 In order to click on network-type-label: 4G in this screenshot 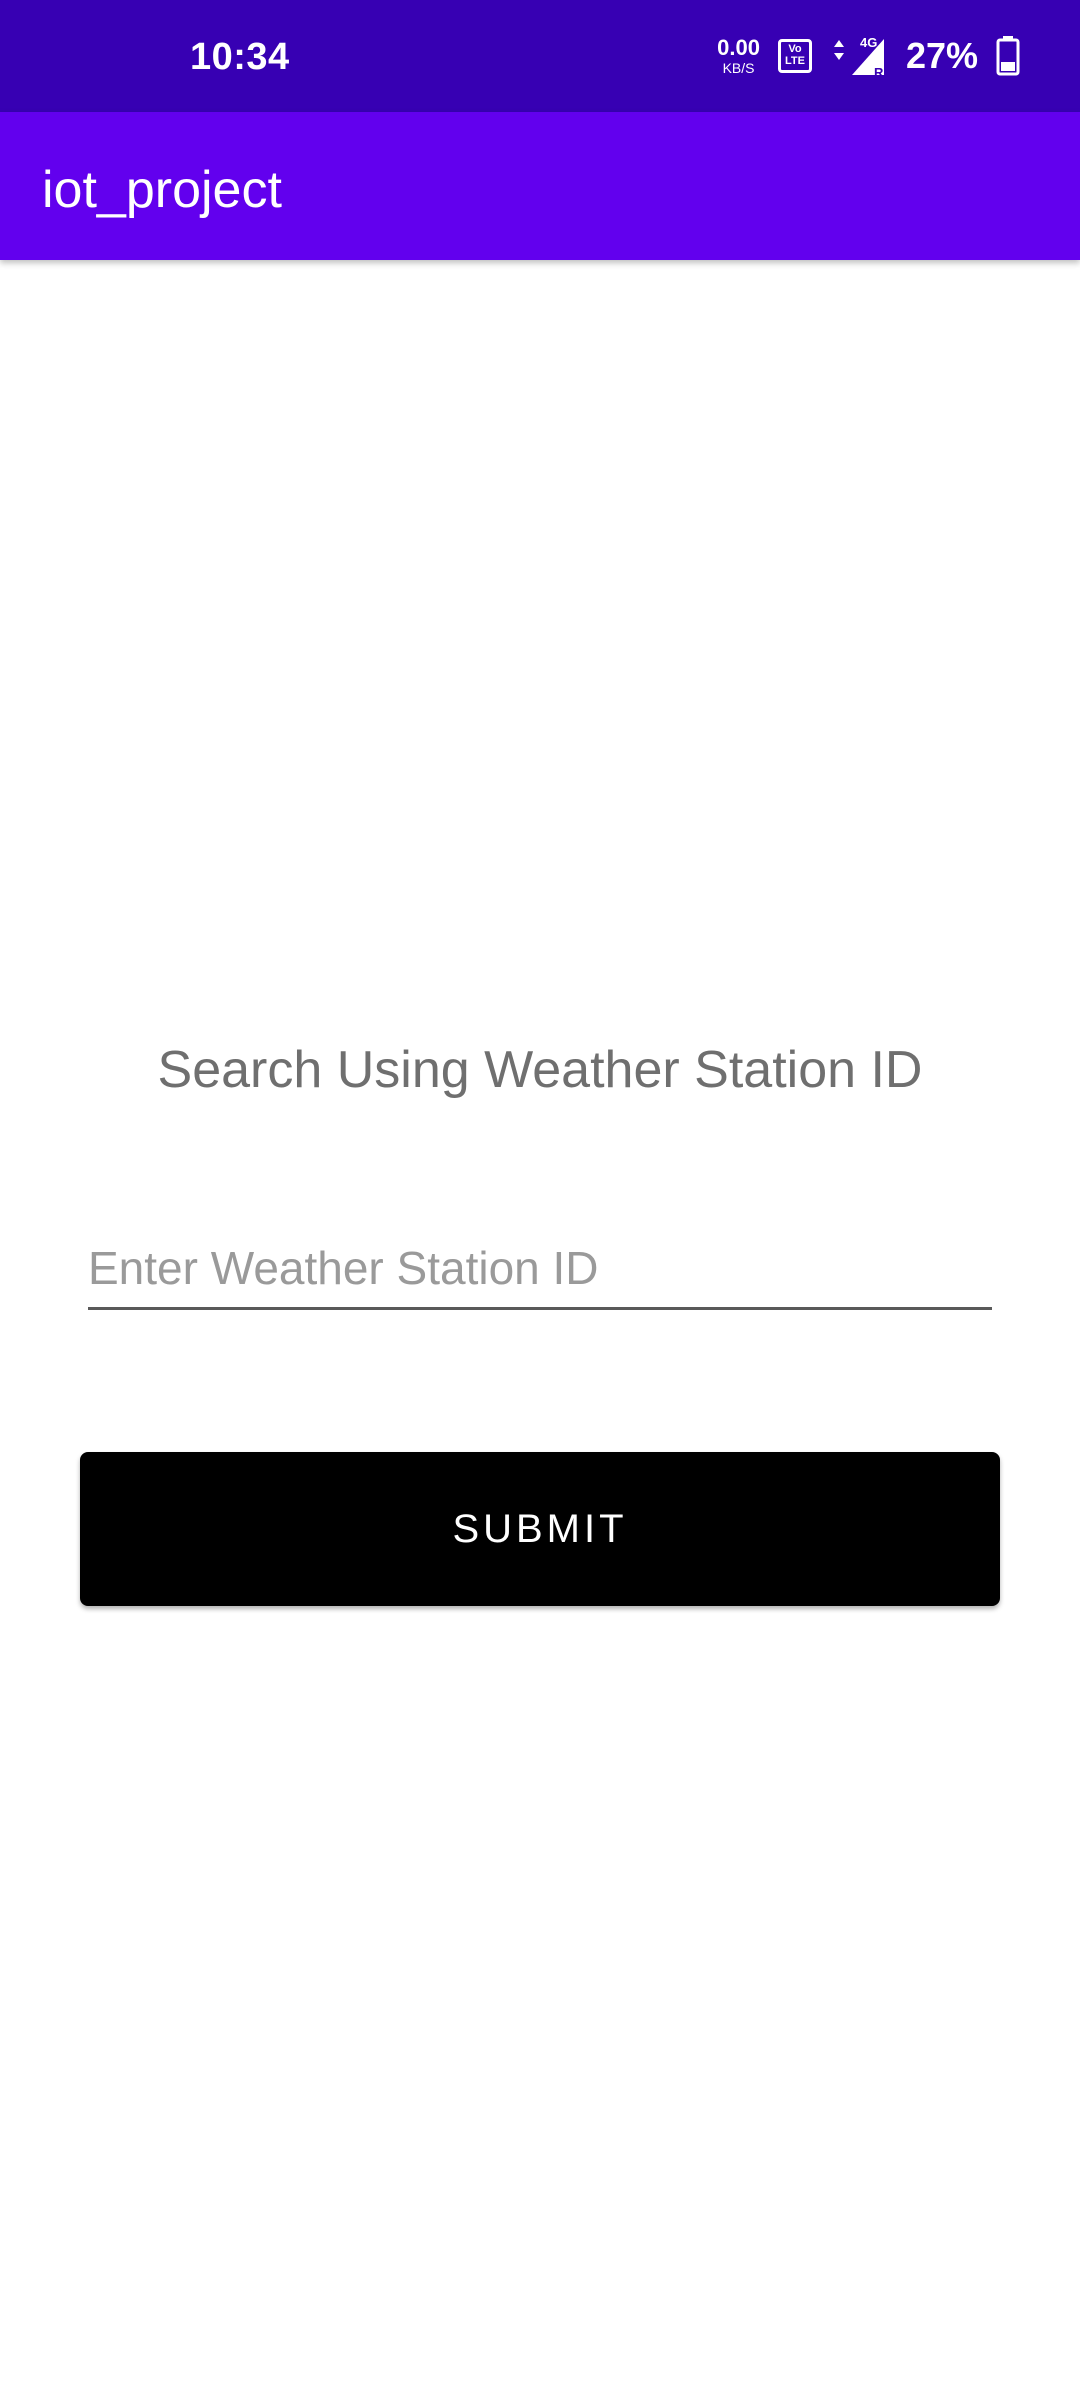, I will do `click(868, 42)`.